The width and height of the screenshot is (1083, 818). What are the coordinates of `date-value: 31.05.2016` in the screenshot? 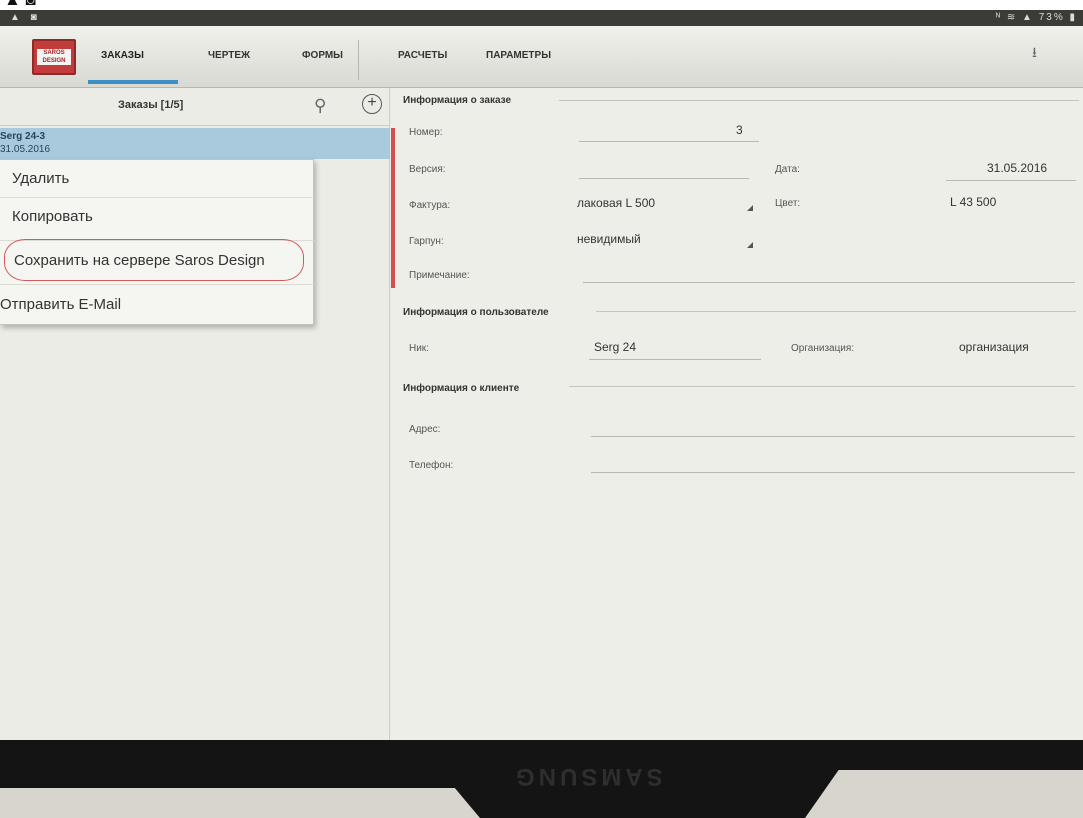 It's located at (1017, 168).